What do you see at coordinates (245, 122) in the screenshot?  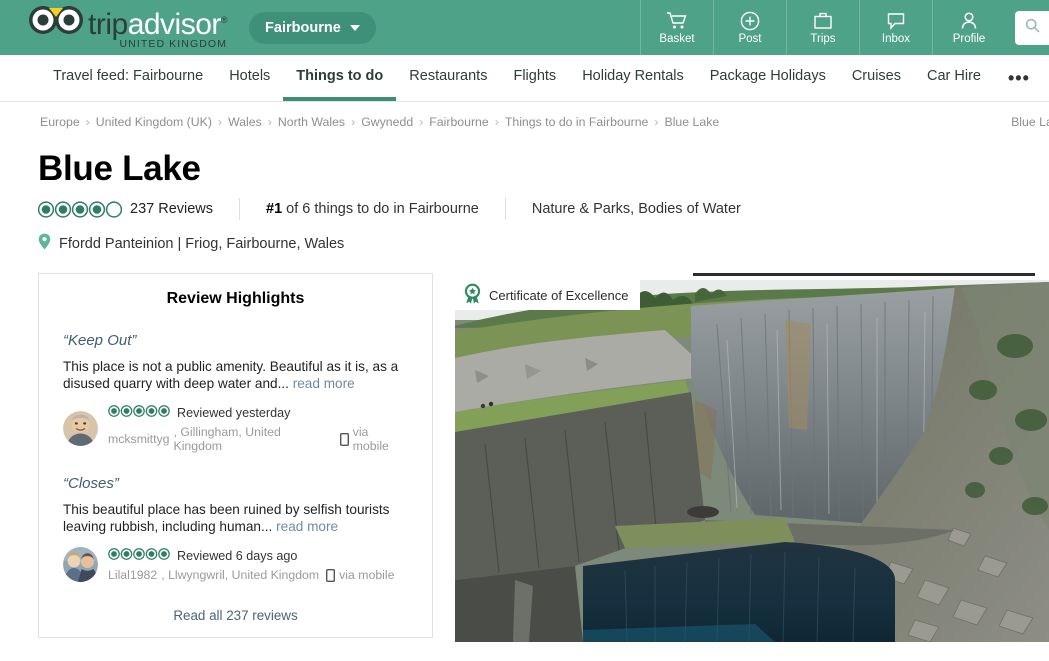 I see `breadcrumb-item-wales: Wales` at bounding box center [245, 122].